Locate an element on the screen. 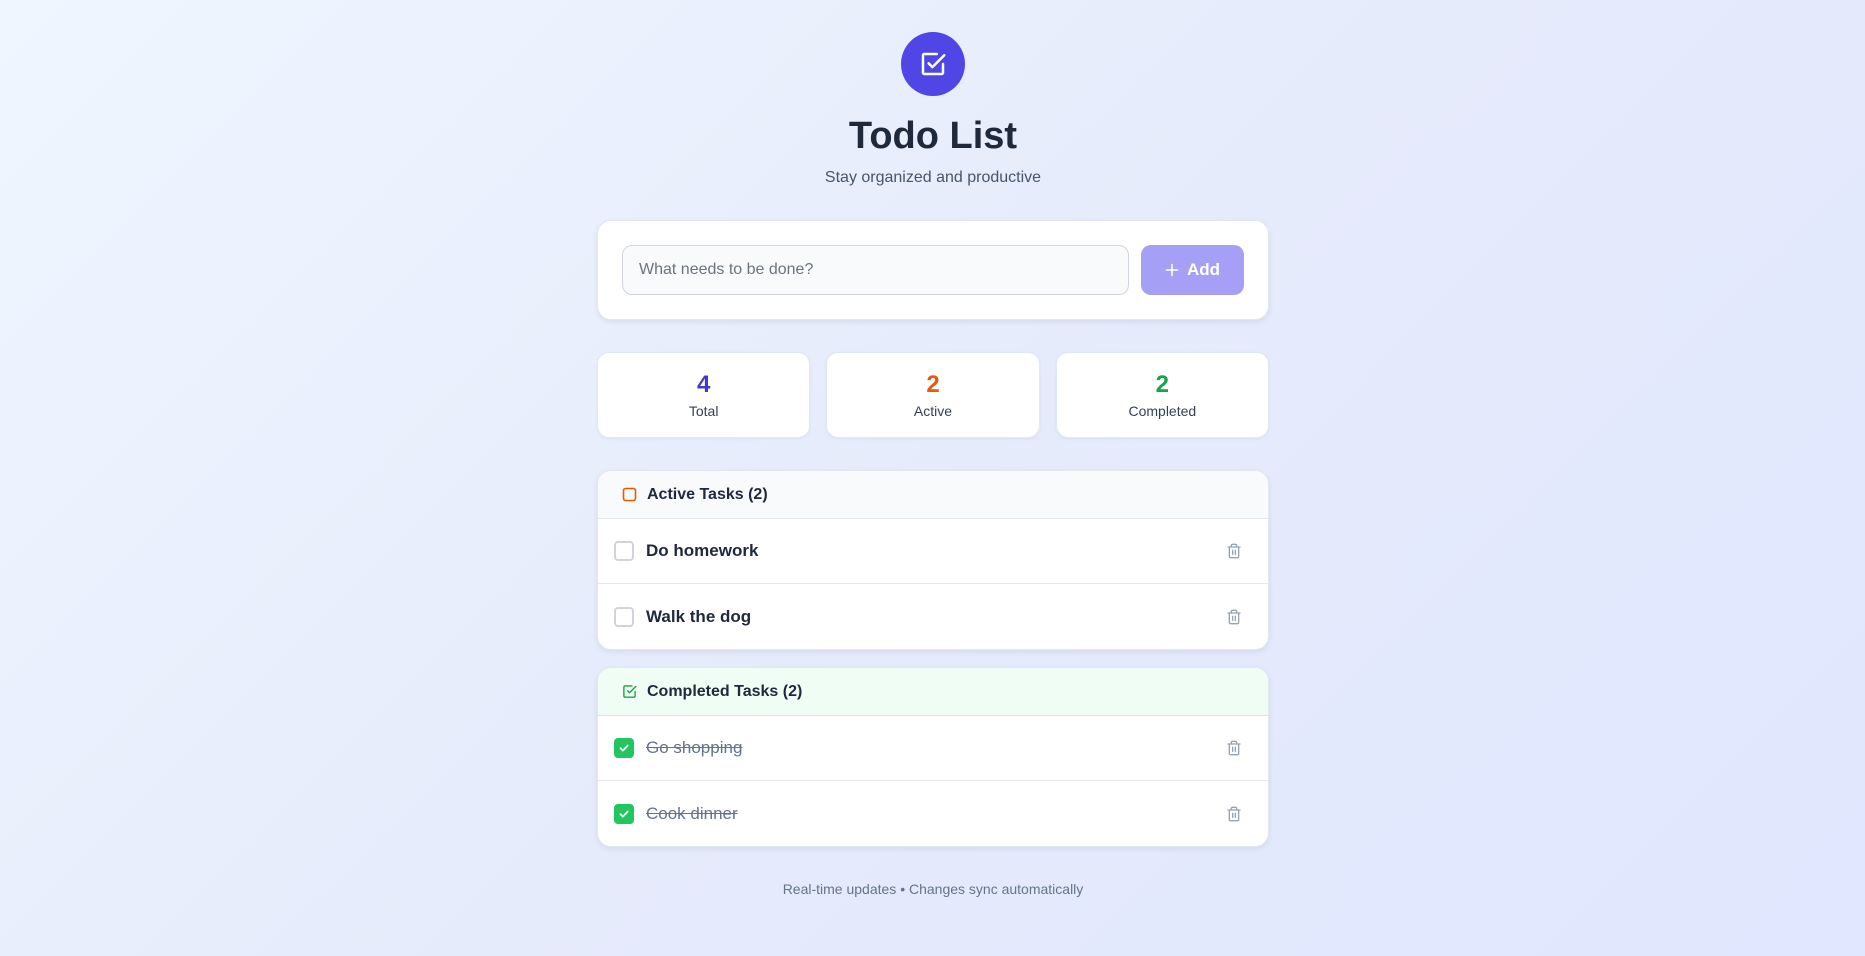 This screenshot has height=956, width=1865. task-row: Cook dinner is located at coordinates (933, 813).